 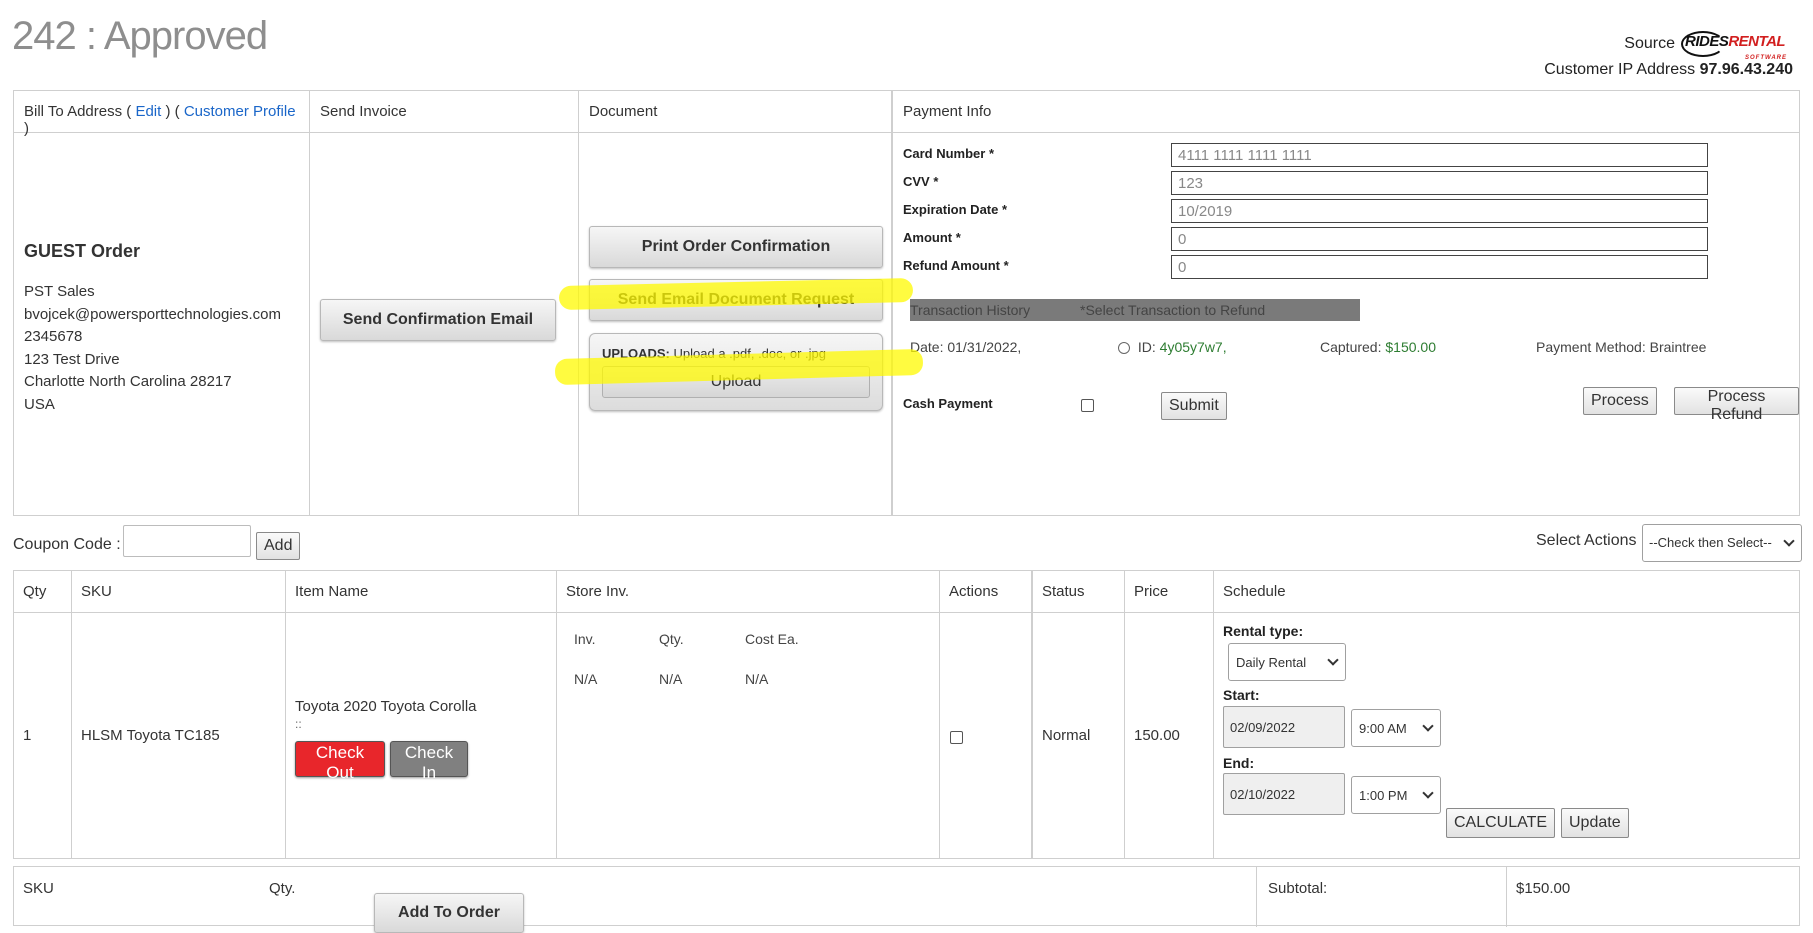 I want to click on start-time-select: 9:00 AM, so click(x=1396, y=728).